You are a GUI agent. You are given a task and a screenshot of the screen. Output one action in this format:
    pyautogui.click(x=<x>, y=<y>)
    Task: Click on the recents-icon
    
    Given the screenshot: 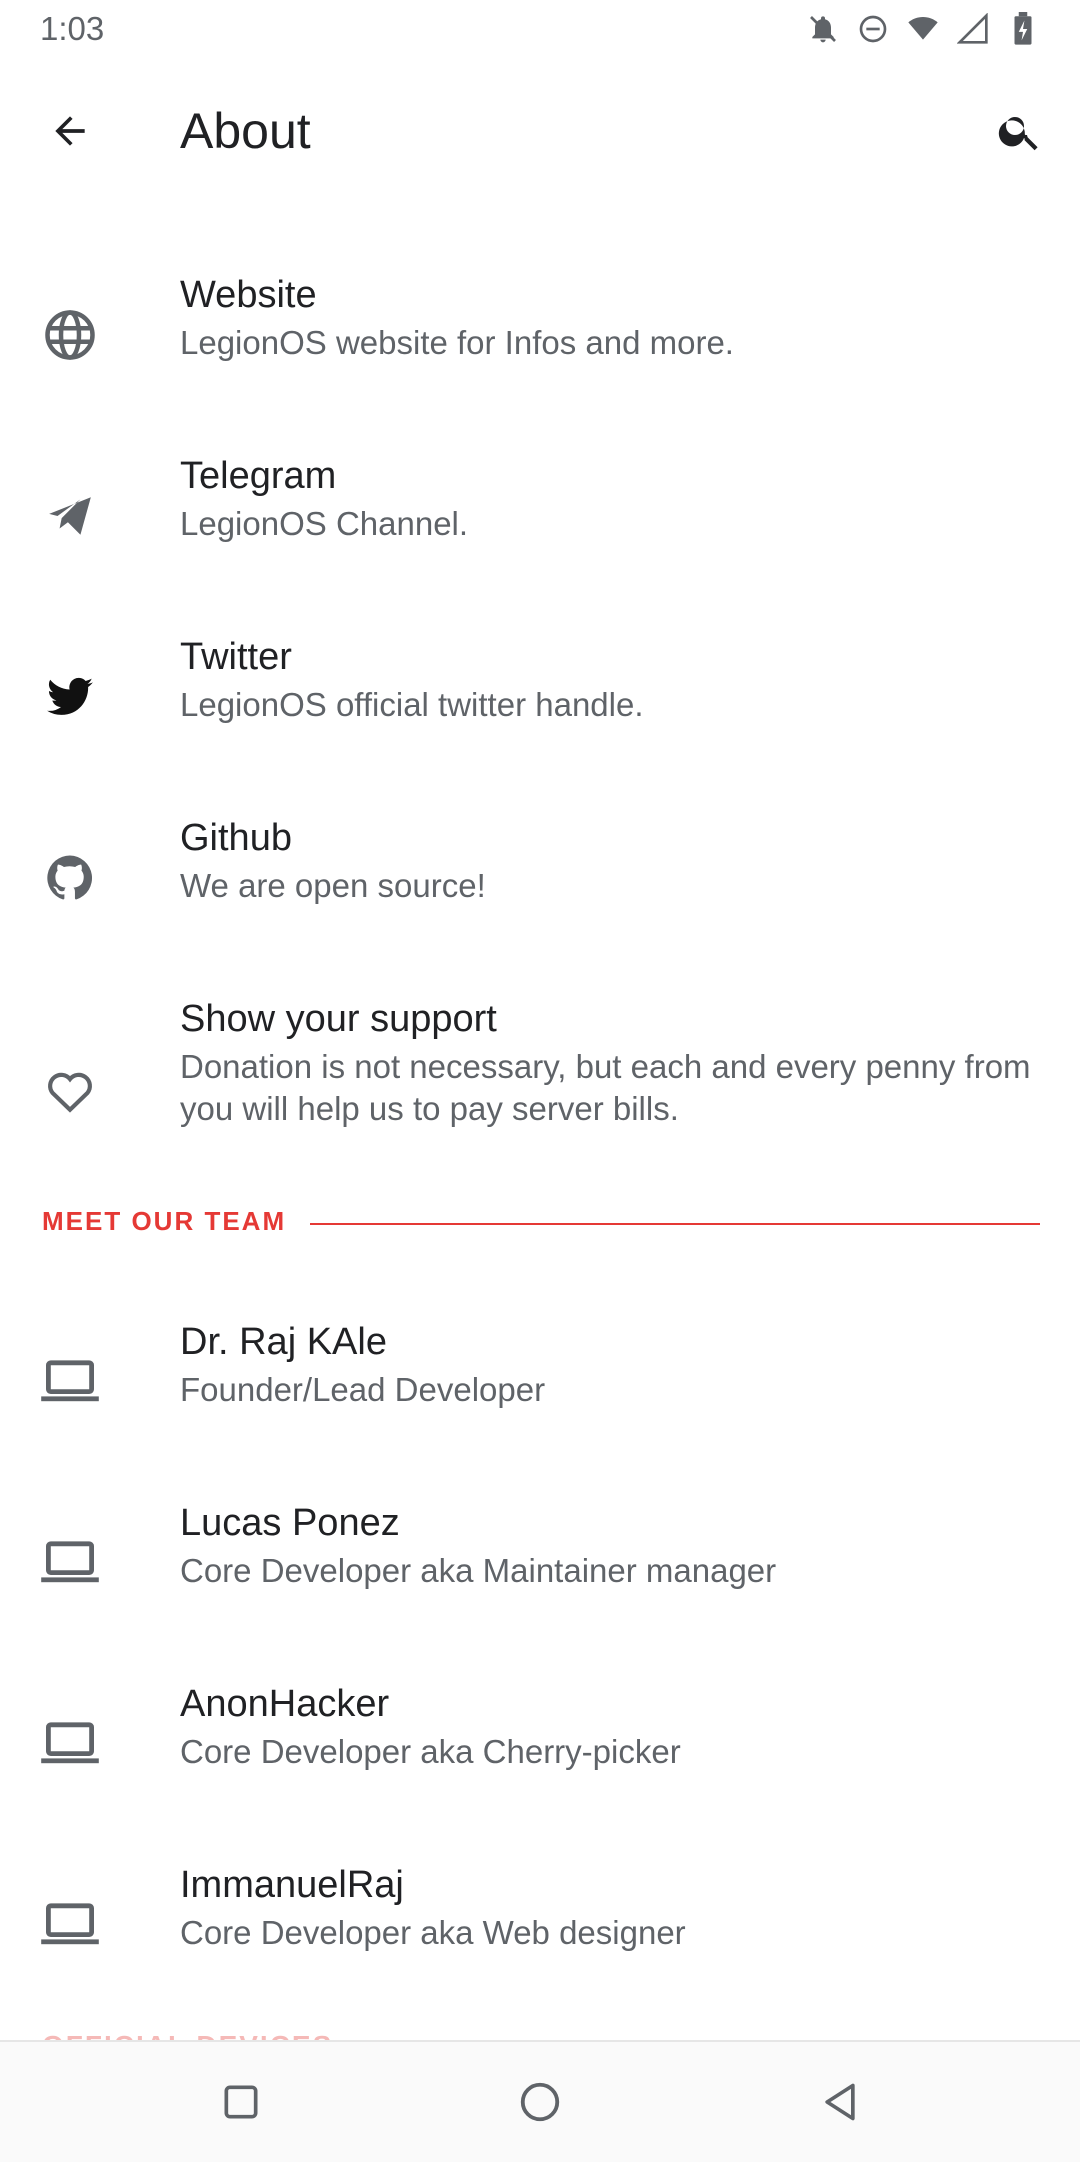 What is the action you would take?
    pyautogui.click(x=241, y=2102)
    